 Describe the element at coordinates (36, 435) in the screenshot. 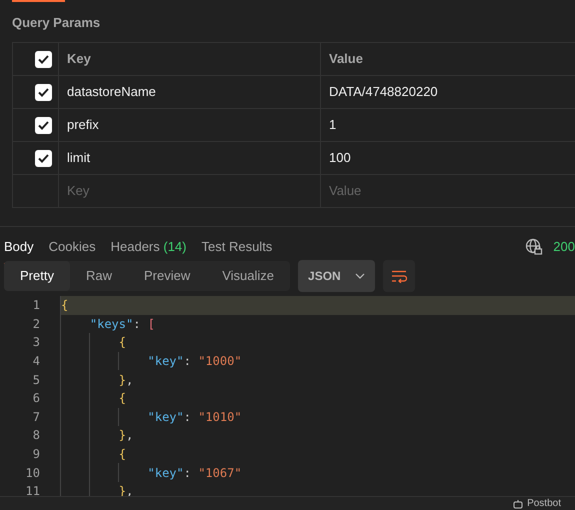

I see `line-number: 8` at that location.